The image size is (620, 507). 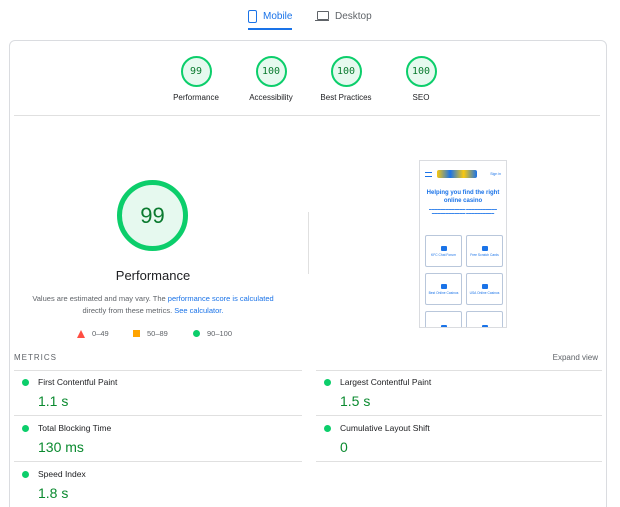 I want to click on vertical-divider, so click(x=308, y=243).